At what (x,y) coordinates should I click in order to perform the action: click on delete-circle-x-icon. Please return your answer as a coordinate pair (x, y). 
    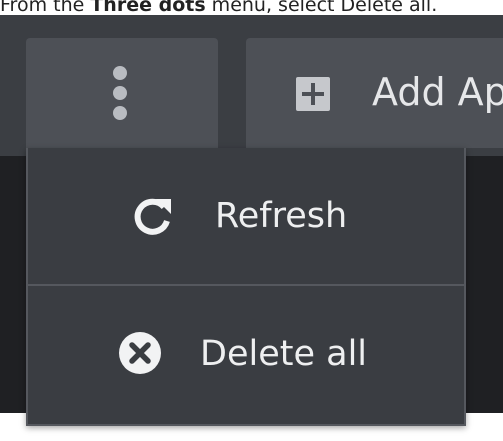
    Looking at the image, I should click on (140, 353).